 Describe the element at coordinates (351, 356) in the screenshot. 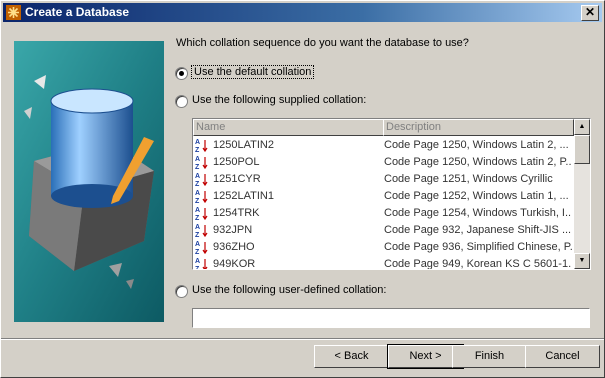

I see `back-button: < Back` at that location.